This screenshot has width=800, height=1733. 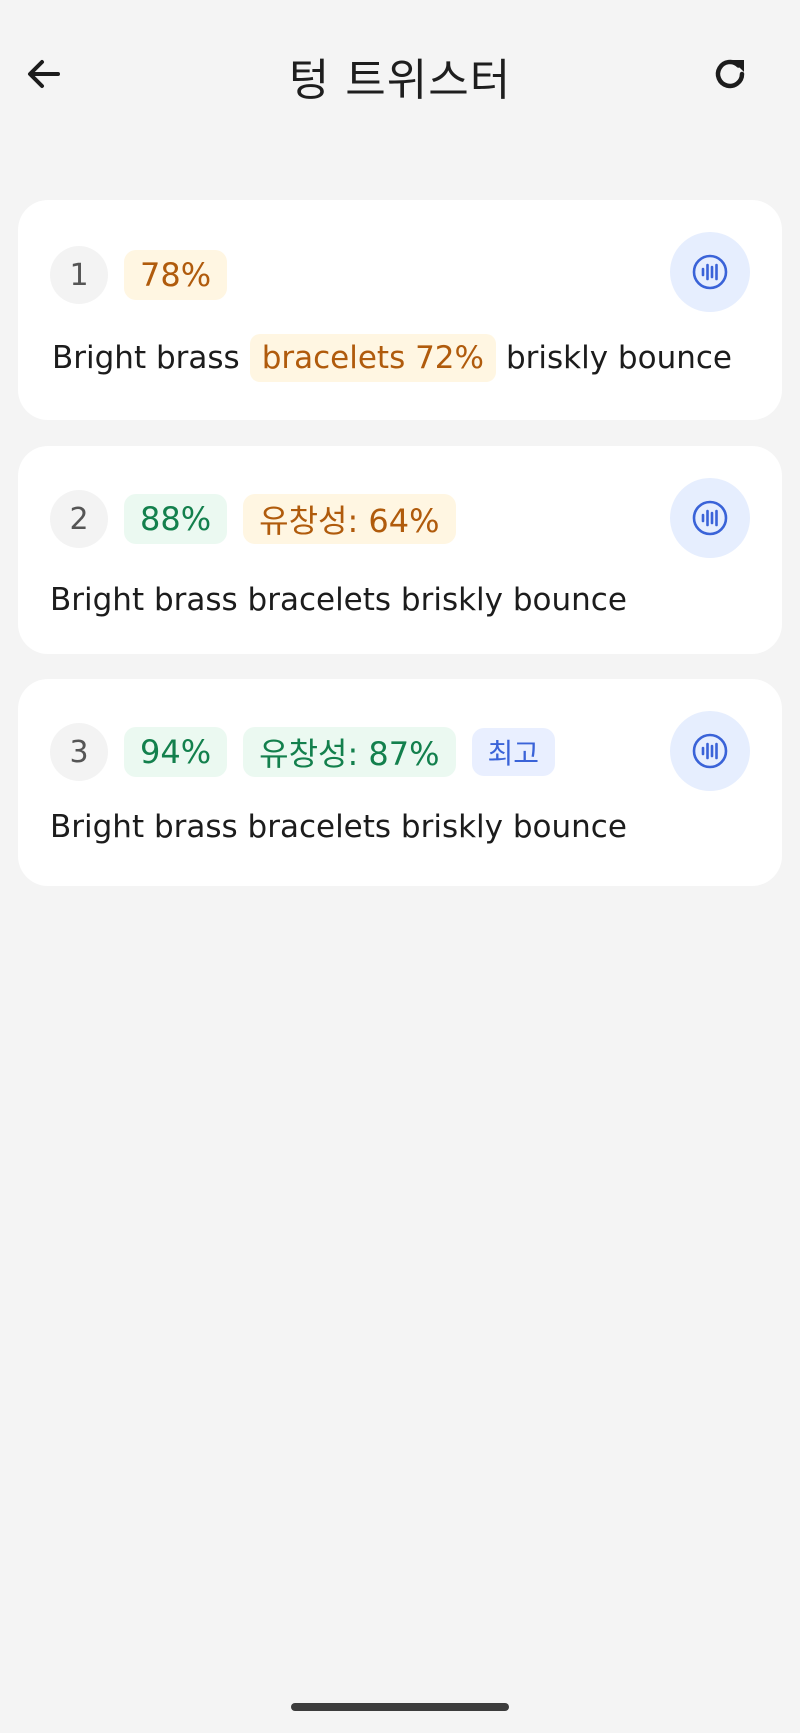 I want to click on score-badge: 94%, so click(x=176, y=752).